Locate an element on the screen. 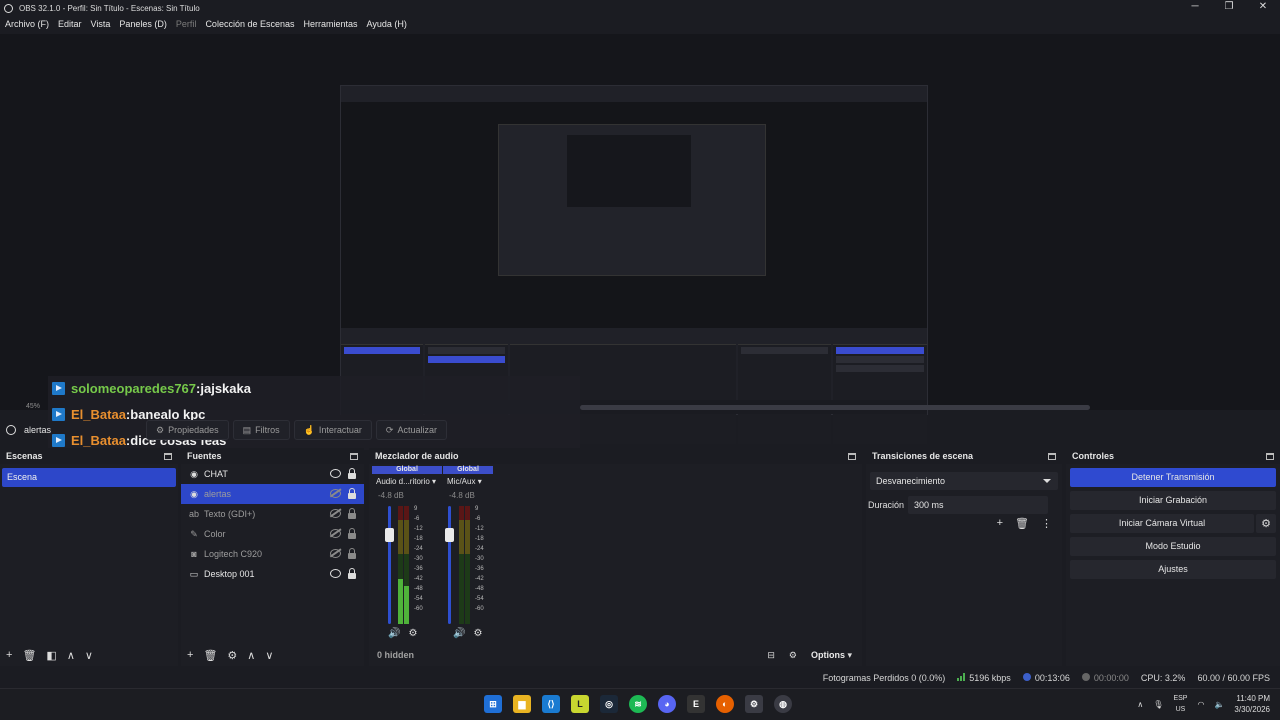 This screenshot has width=1280, height=720. virtual-camera-button: Iniciar Cámara Virtual is located at coordinates (1162, 523).